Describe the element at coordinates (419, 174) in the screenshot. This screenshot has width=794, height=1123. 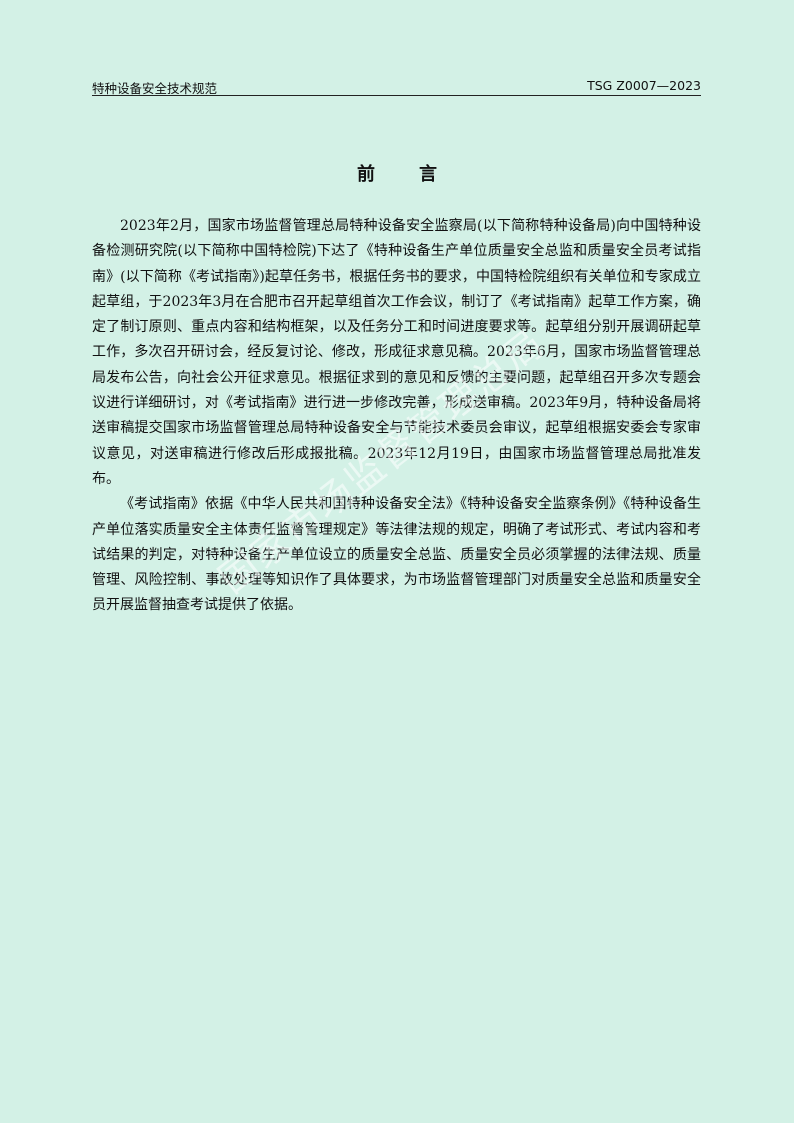
I see `page-title: 前言` at that location.